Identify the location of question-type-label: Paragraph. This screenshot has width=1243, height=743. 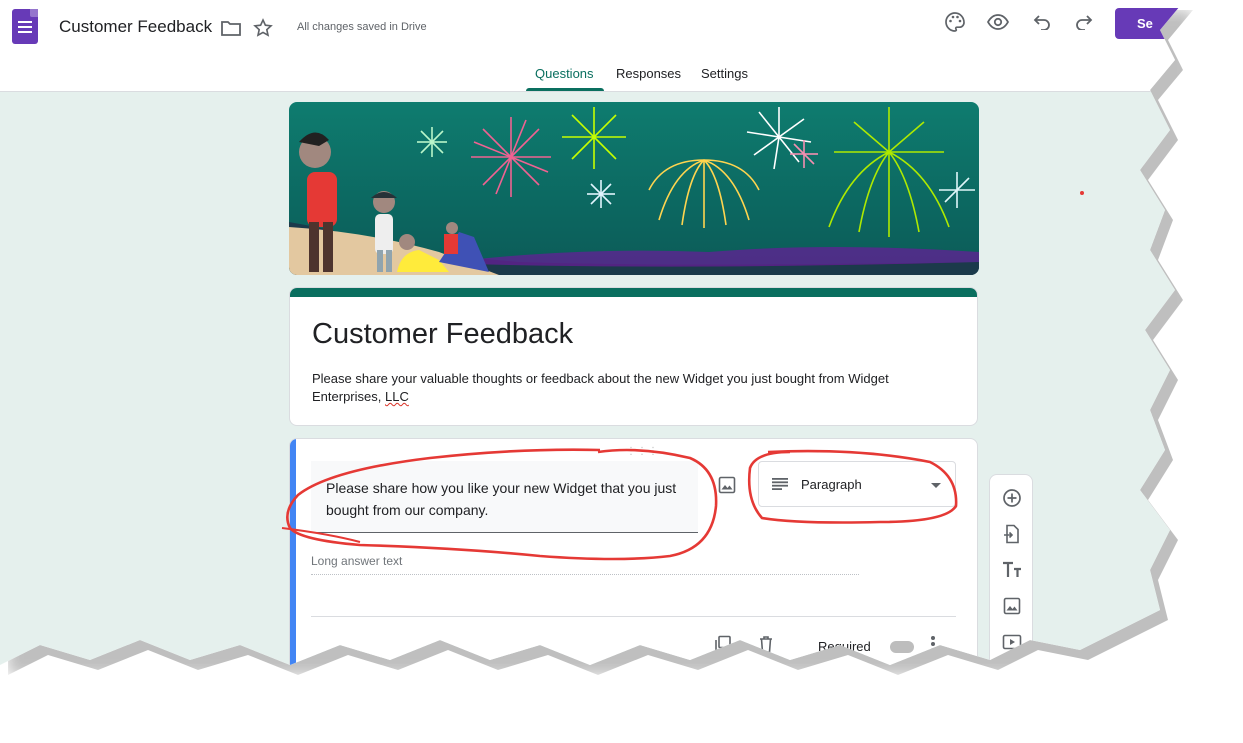
(831, 484).